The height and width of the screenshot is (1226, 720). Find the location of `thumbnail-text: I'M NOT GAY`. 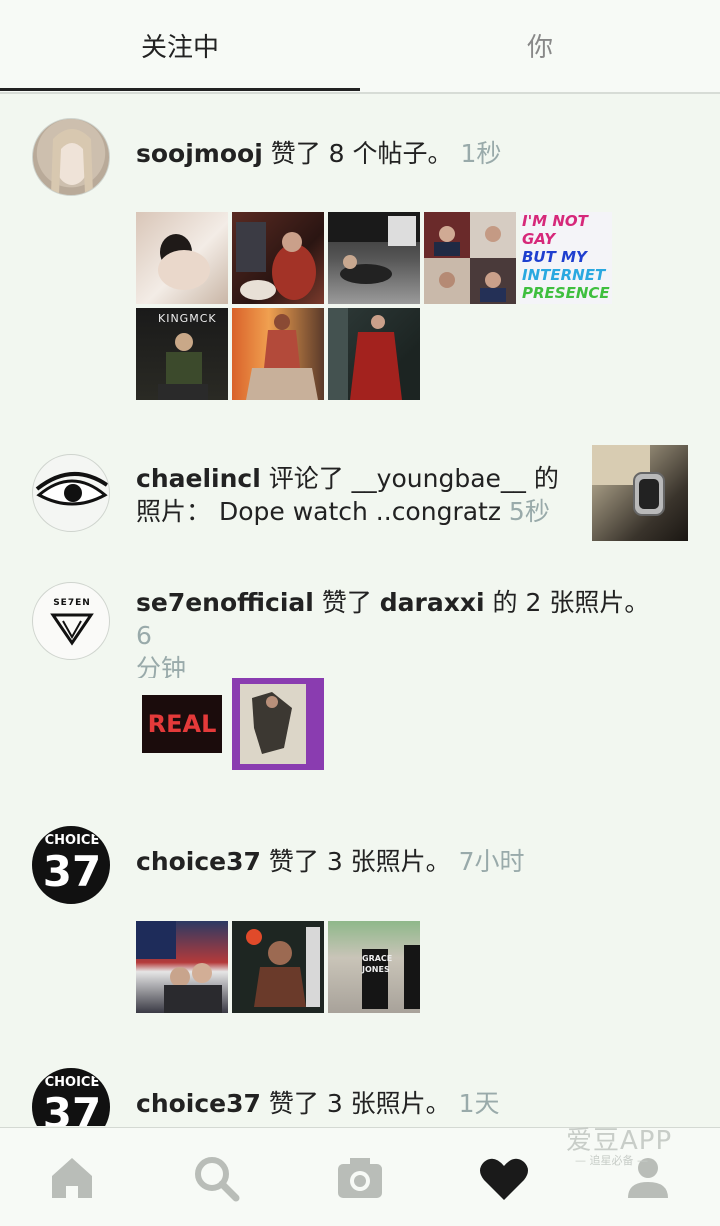

thumbnail-text: I'M NOT GAY is located at coordinates (555, 230).